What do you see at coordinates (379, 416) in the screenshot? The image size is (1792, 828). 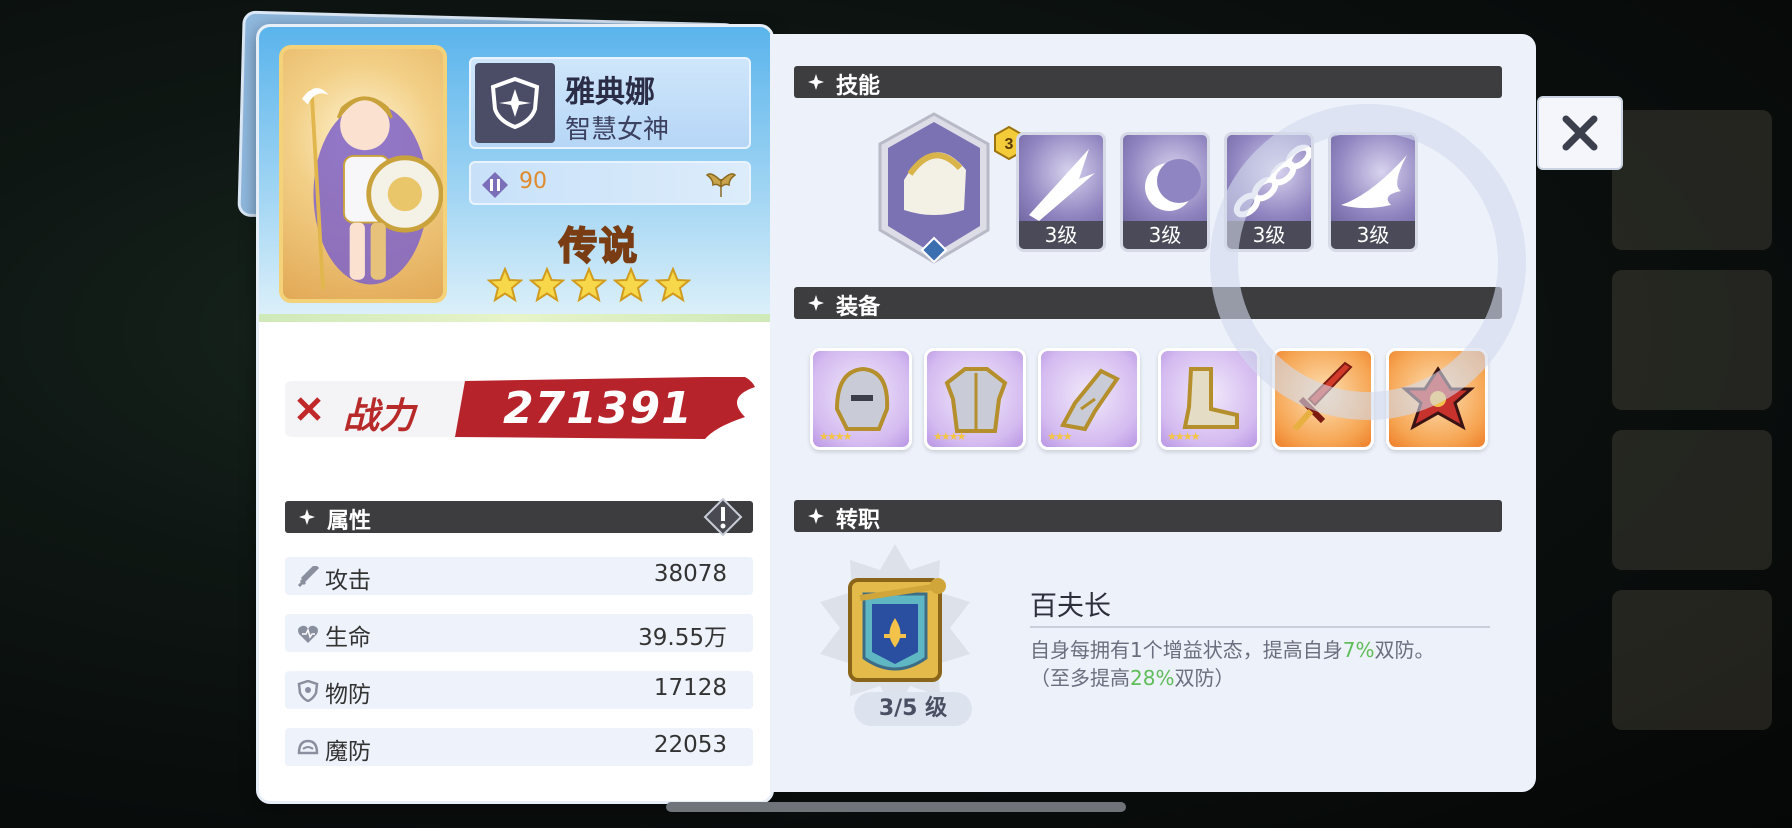 I see `power-label: 战力` at bounding box center [379, 416].